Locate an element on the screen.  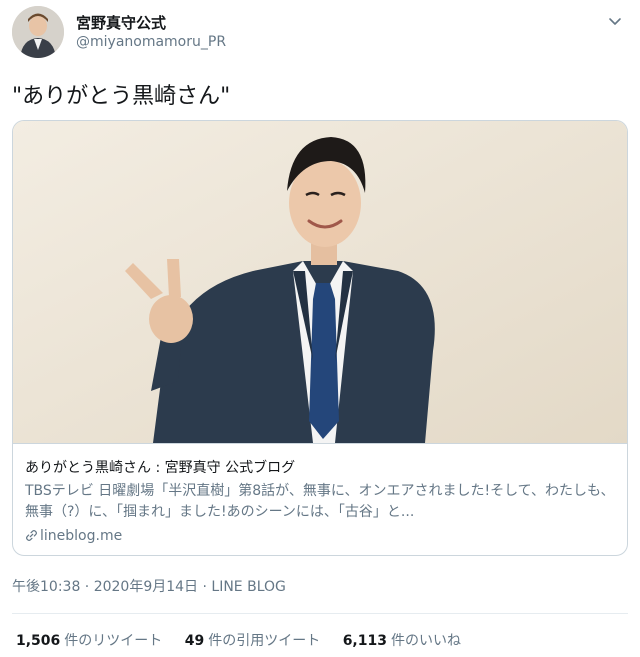
divider is located at coordinates (320, 613).